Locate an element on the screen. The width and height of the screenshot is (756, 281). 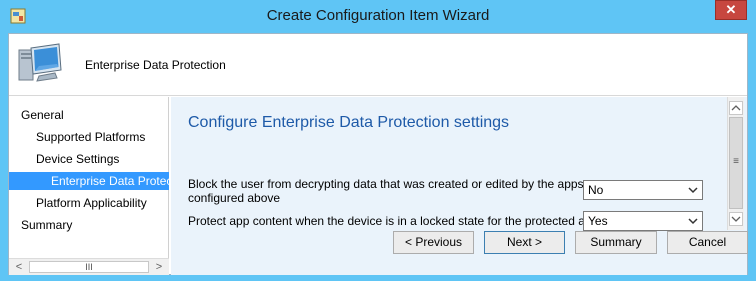
scroll-right-icon: > is located at coordinates (159, 267).